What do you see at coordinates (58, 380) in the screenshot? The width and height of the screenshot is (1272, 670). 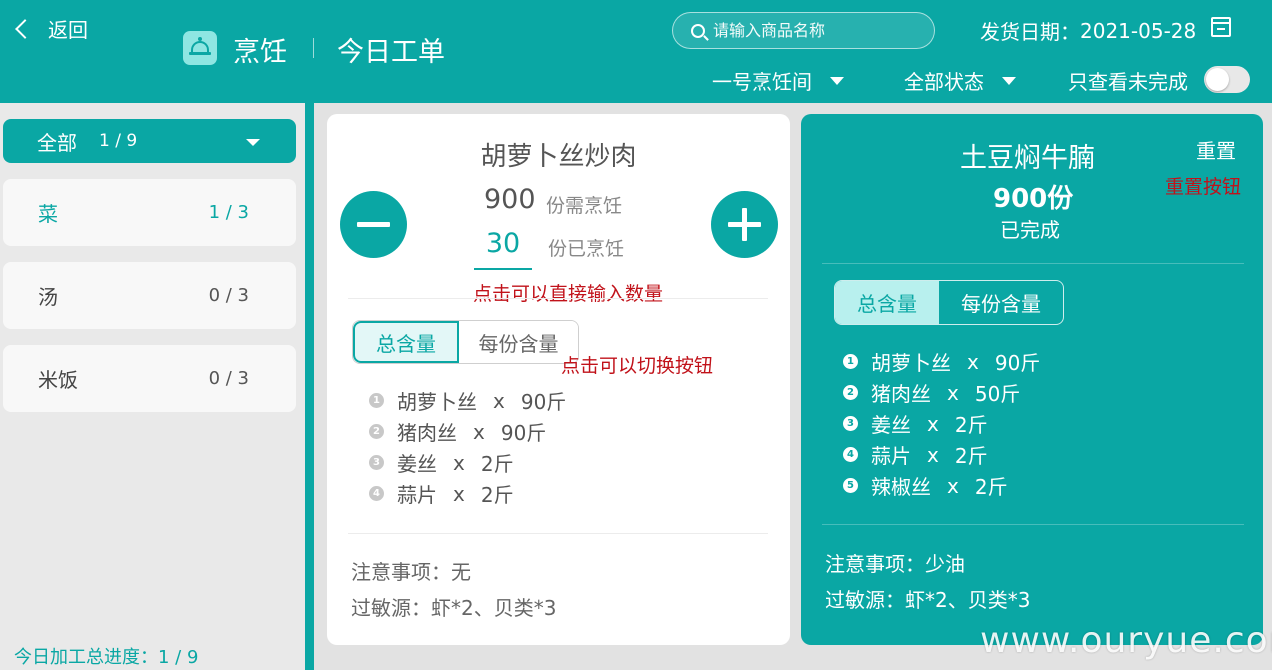 I see `category-label: 米饭` at bounding box center [58, 380].